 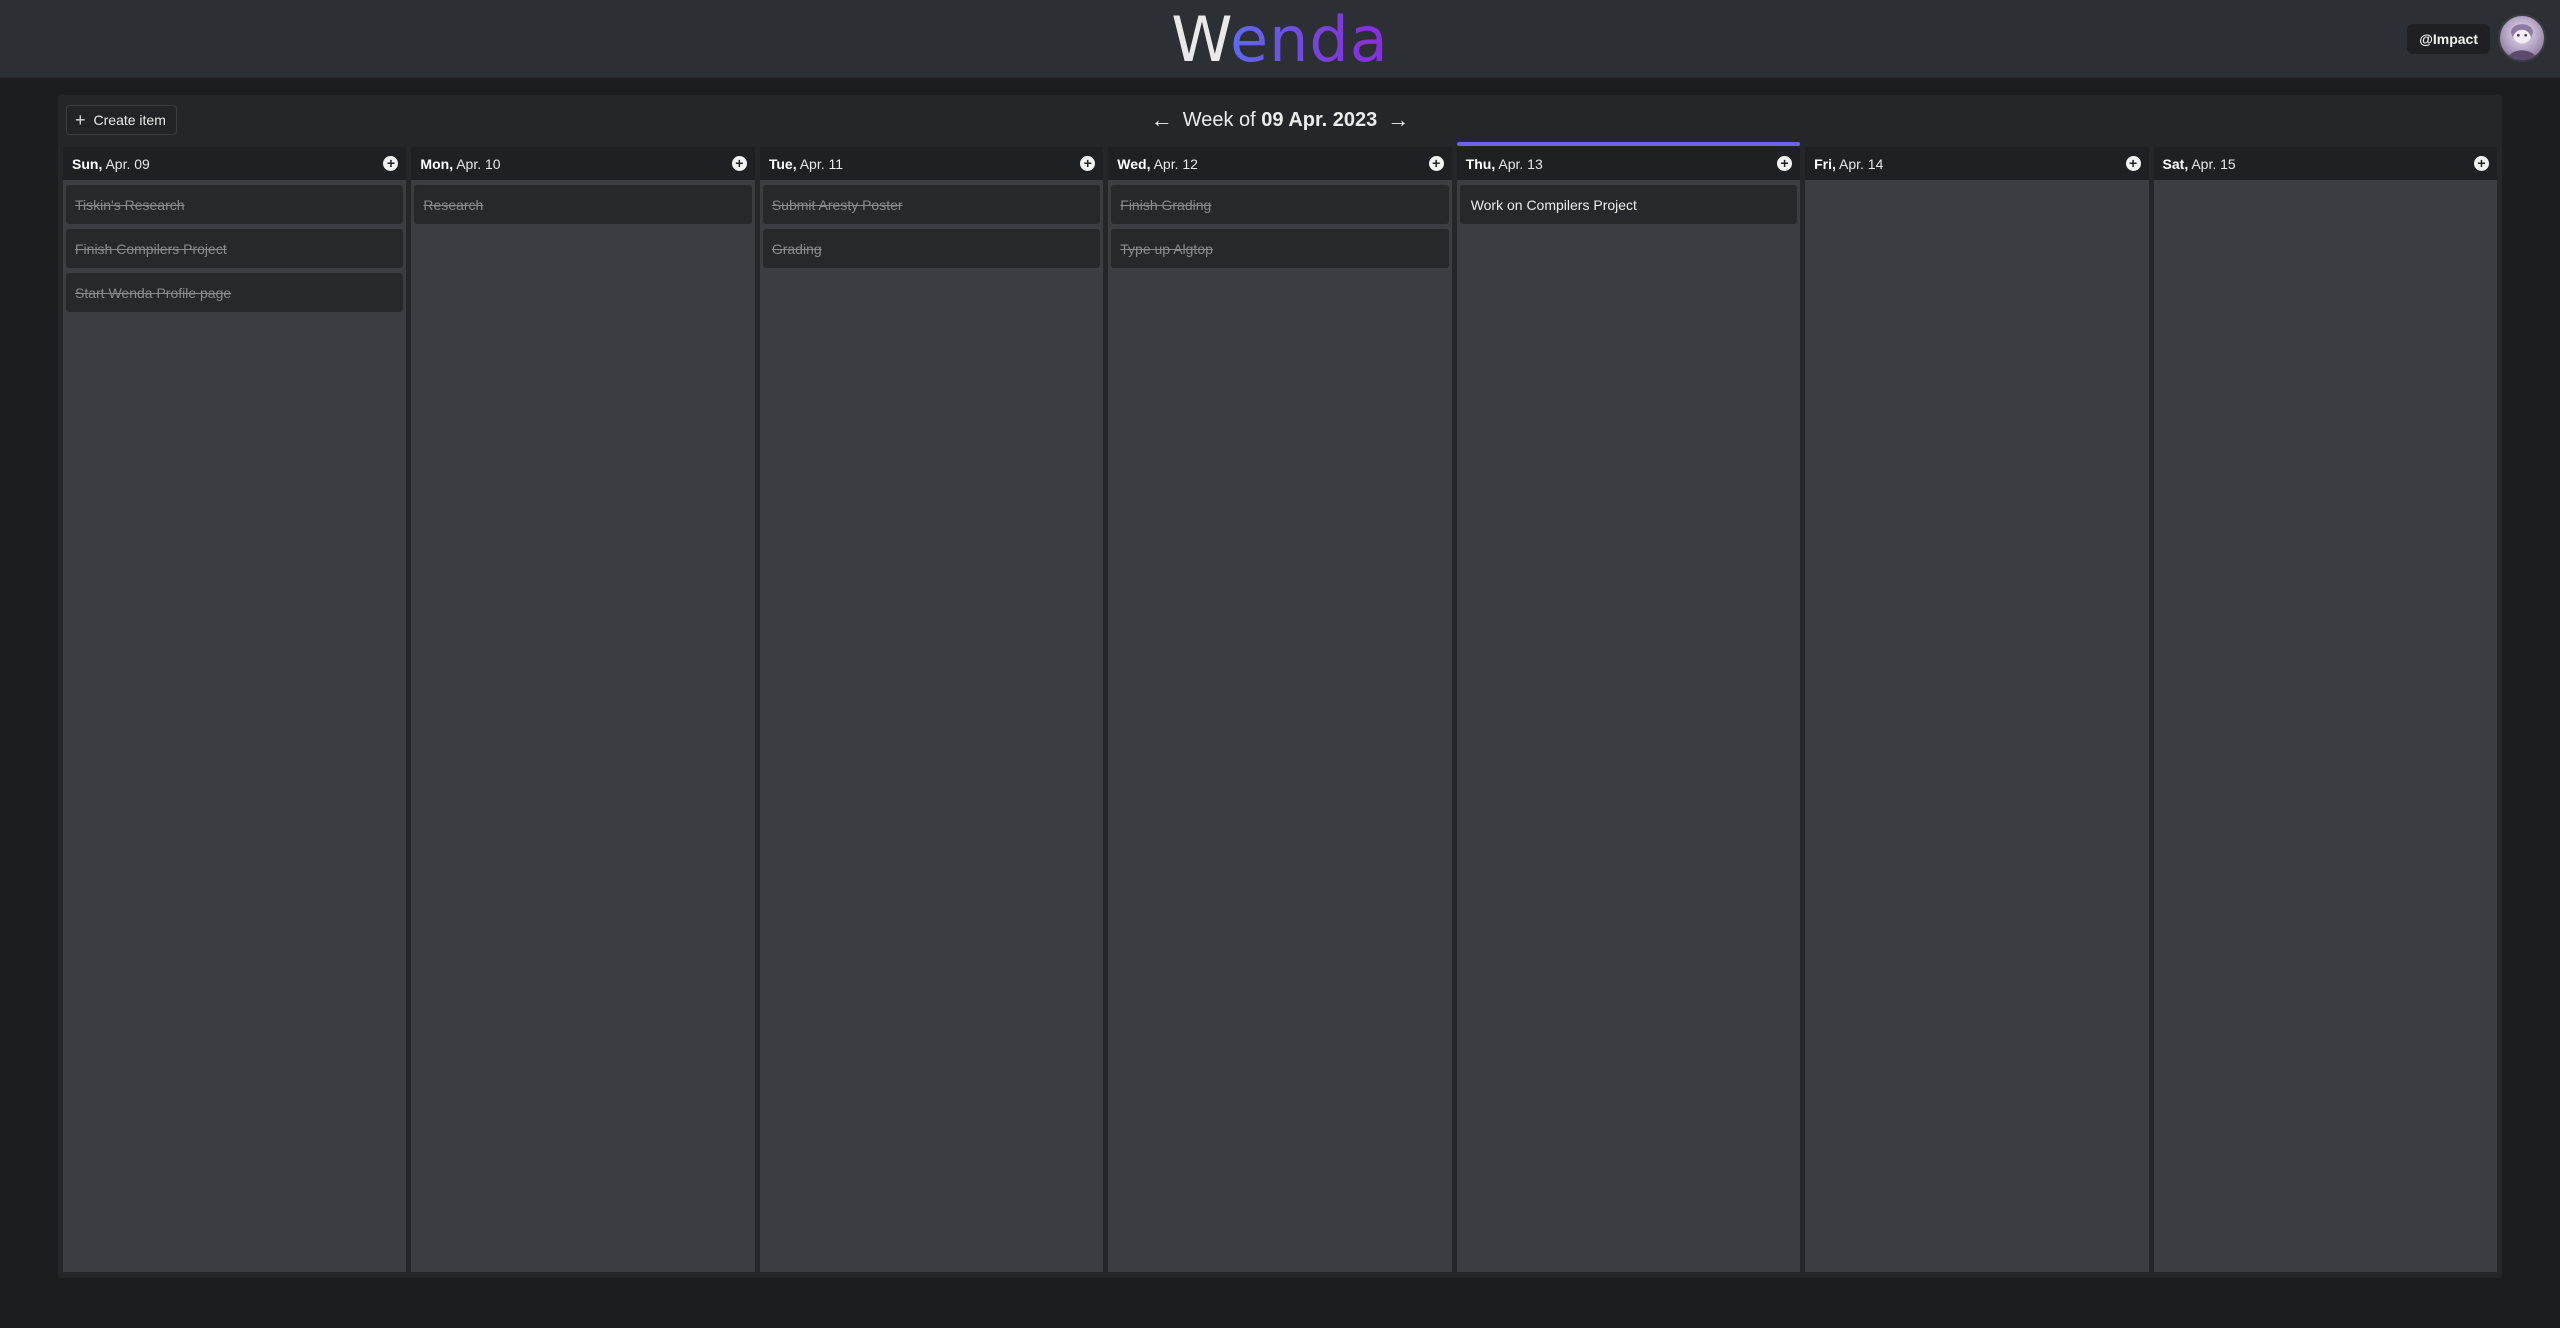 I want to click on day-label: Mon, Apr. 10, so click(x=460, y=164).